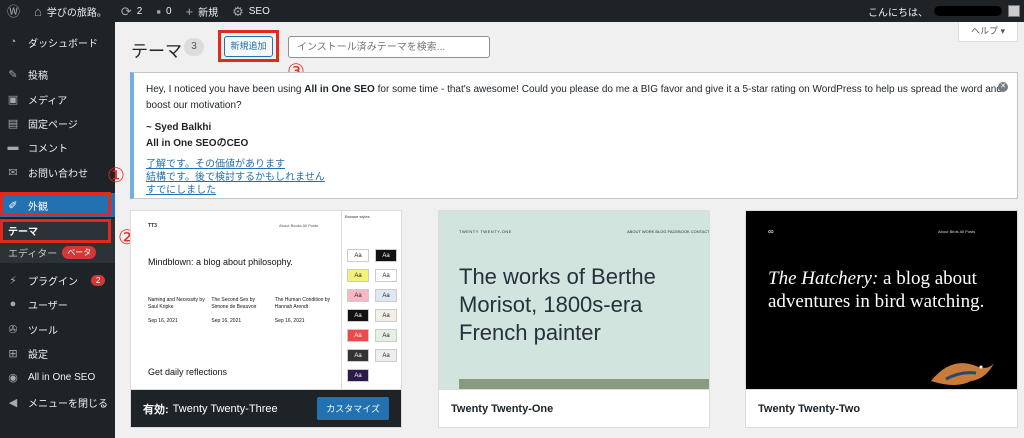  What do you see at coordinates (225, 89) in the screenshot?
I see `notice-text: Hey, I noticed you have been using` at bounding box center [225, 89].